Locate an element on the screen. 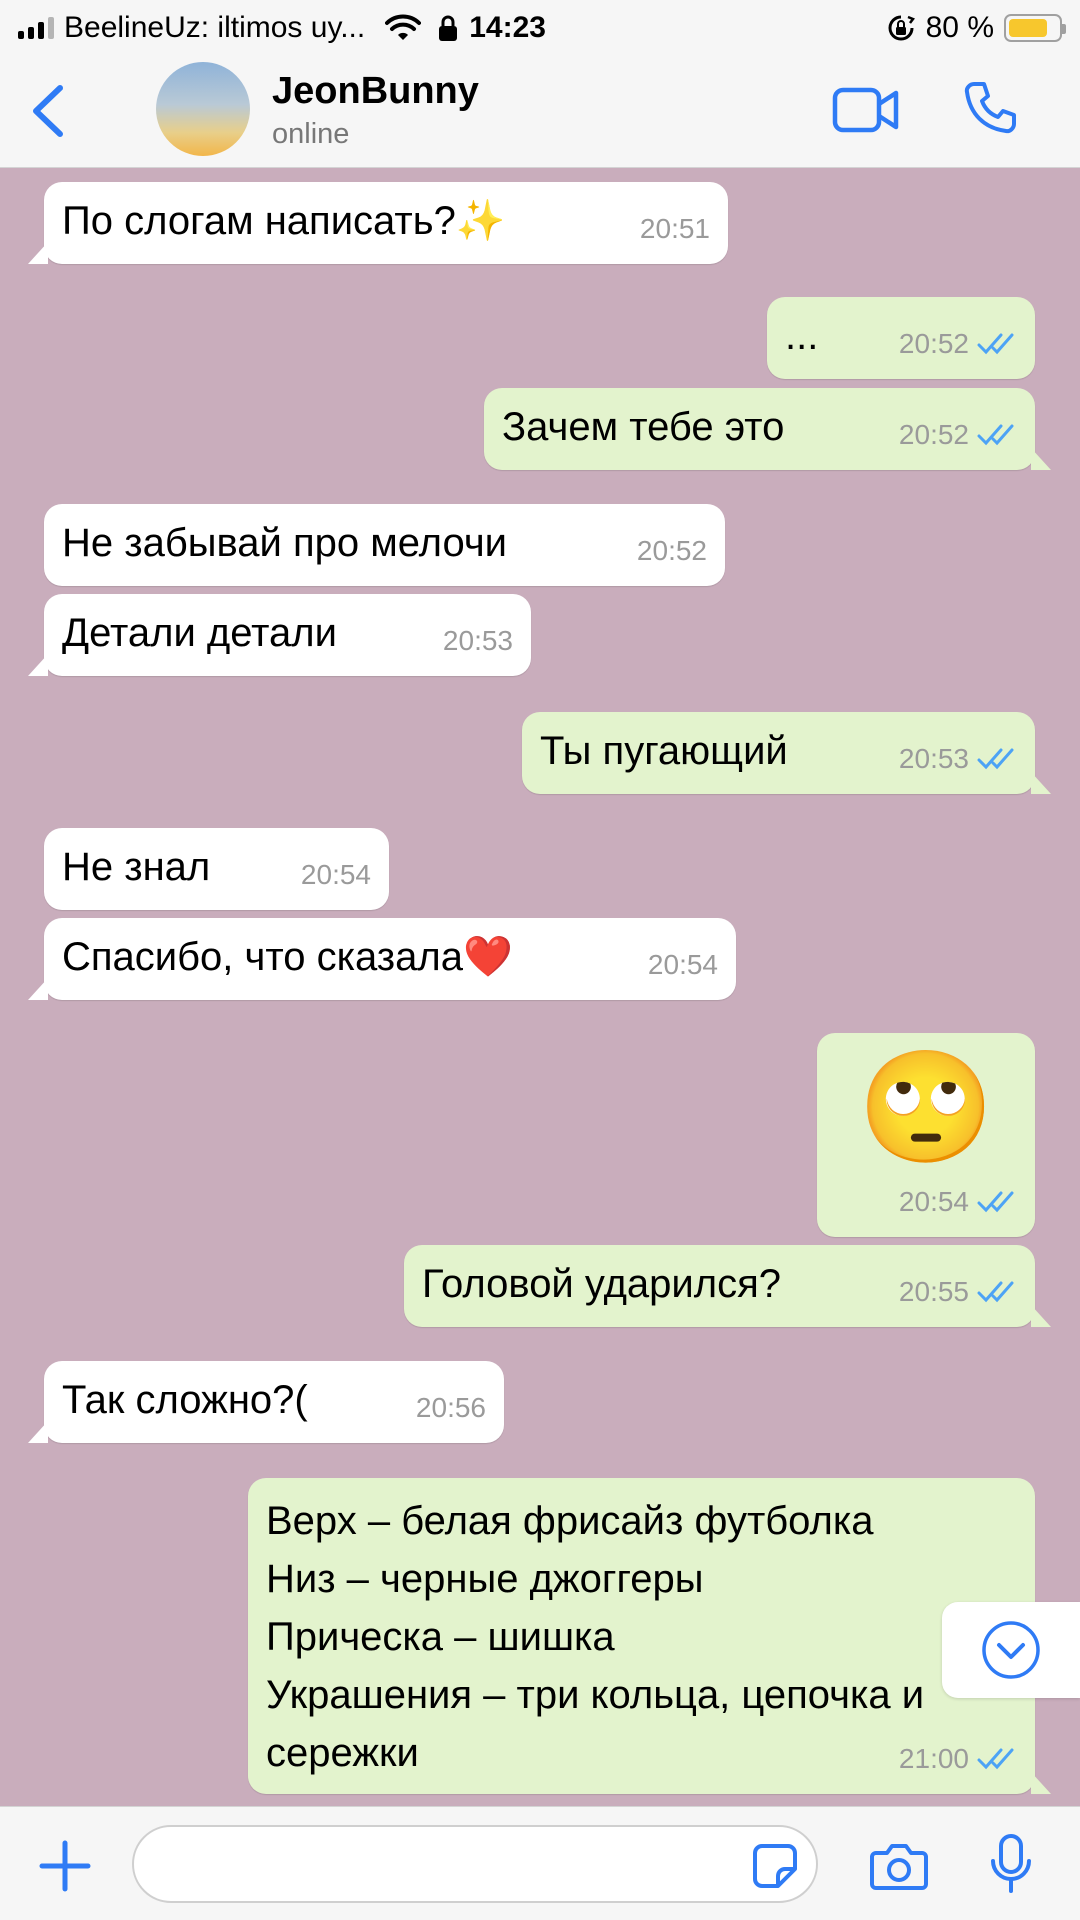 The image size is (1080, 1920). outgoing-message: ... 20:52 is located at coordinates (901, 338).